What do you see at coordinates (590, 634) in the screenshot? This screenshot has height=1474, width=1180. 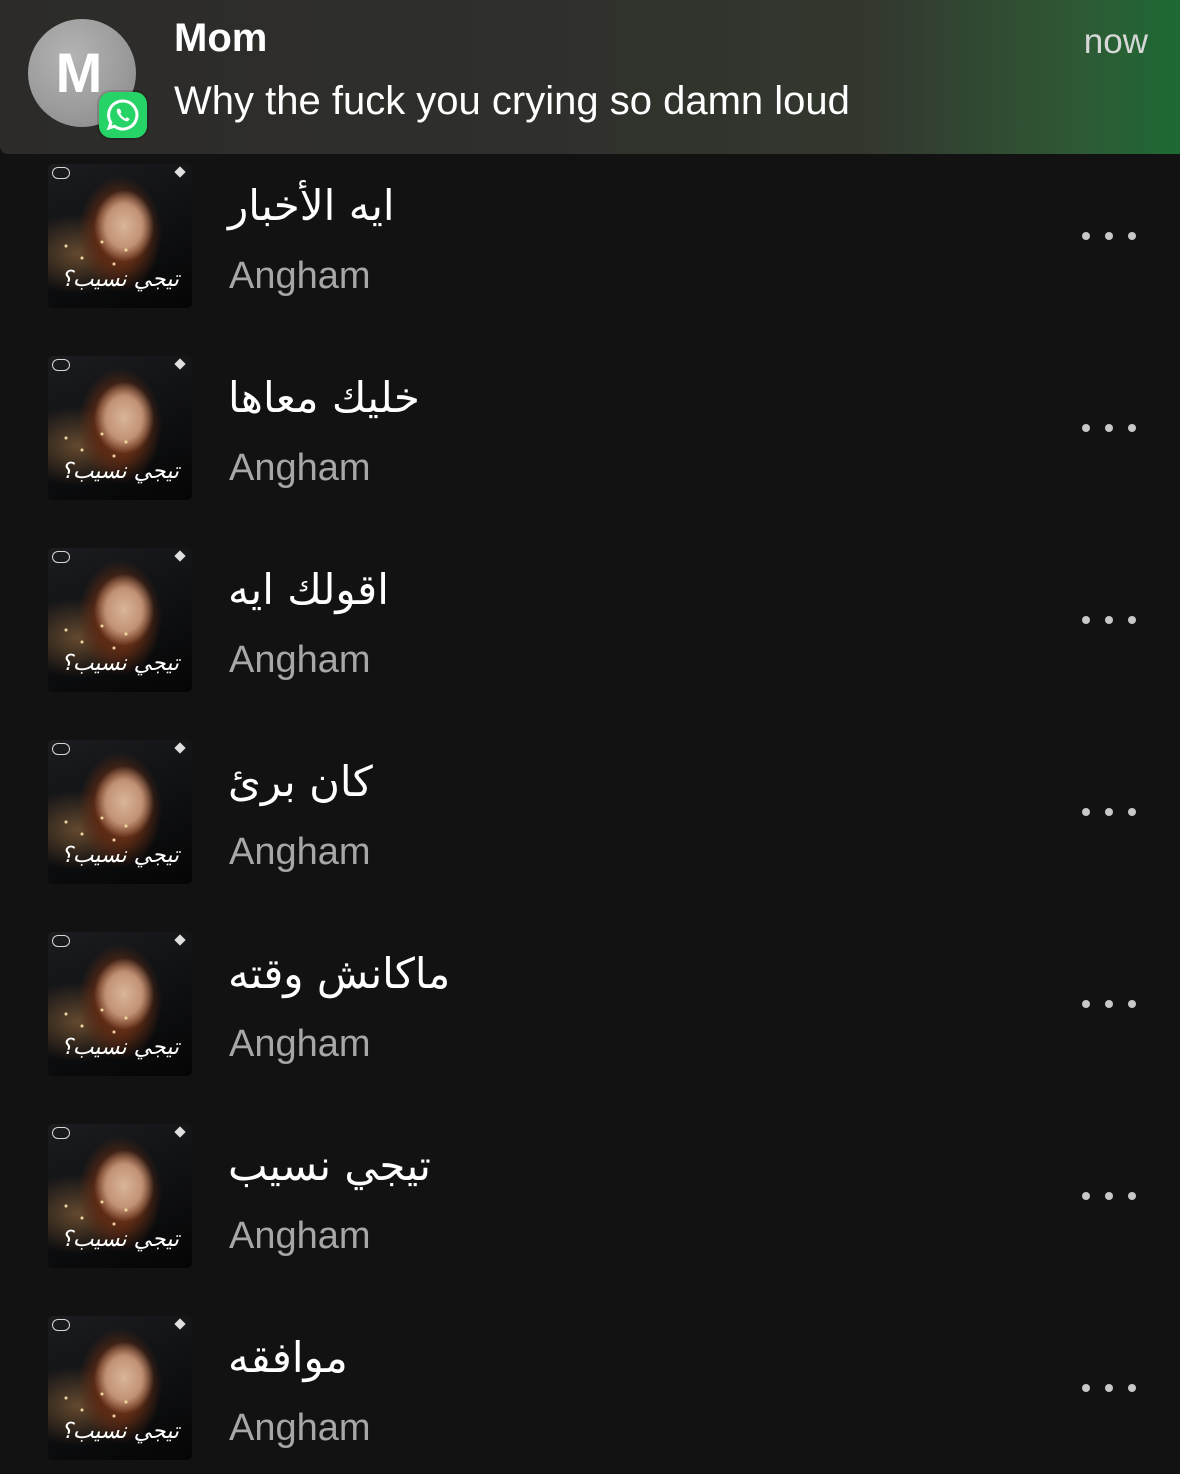 I see `track-row: تيجي نسيب؟ اقولك ايه Angham` at bounding box center [590, 634].